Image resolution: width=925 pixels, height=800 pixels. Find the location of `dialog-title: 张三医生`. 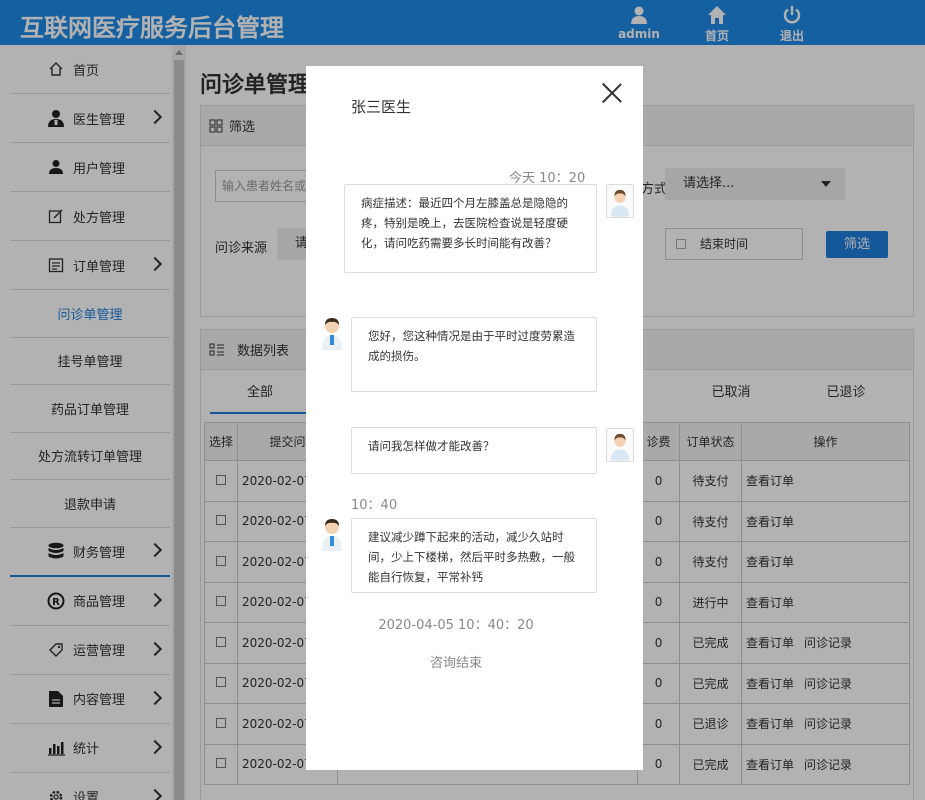

dialog-title: 张三医生 is located at coordinates (381, 107).